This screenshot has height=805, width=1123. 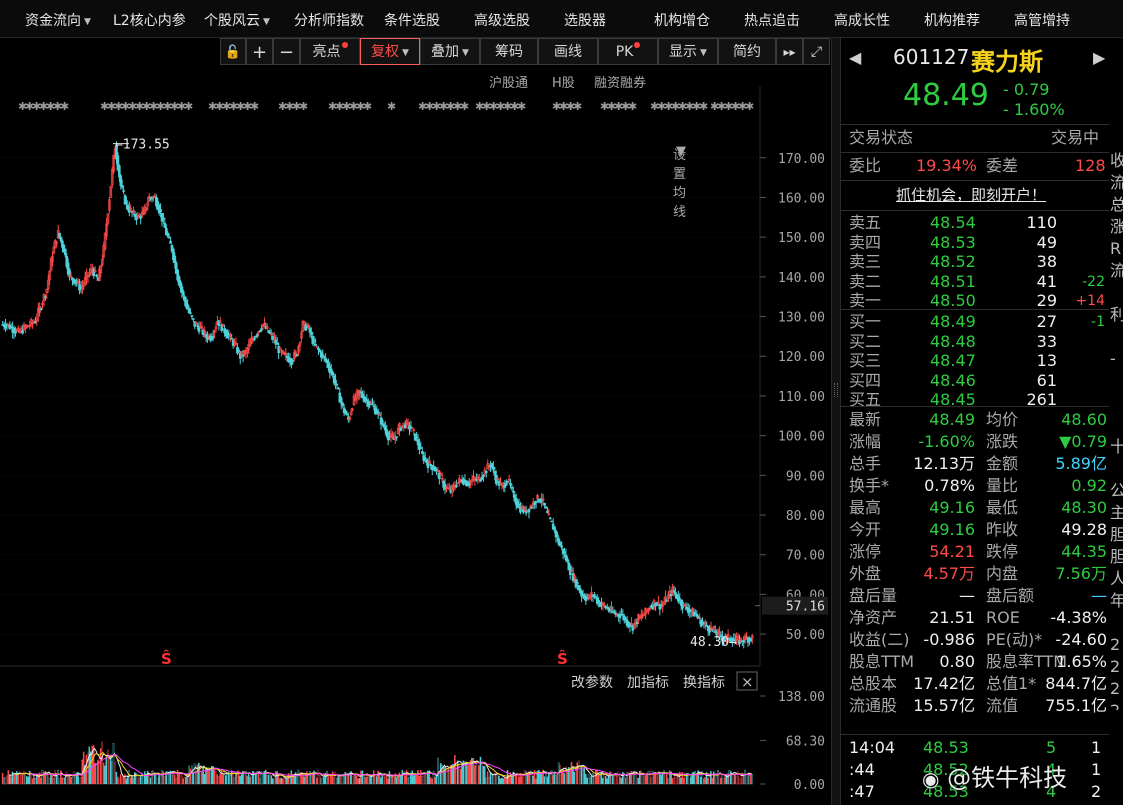 I want to click on unlock-button: 🔓, so click(x=233, y=51).